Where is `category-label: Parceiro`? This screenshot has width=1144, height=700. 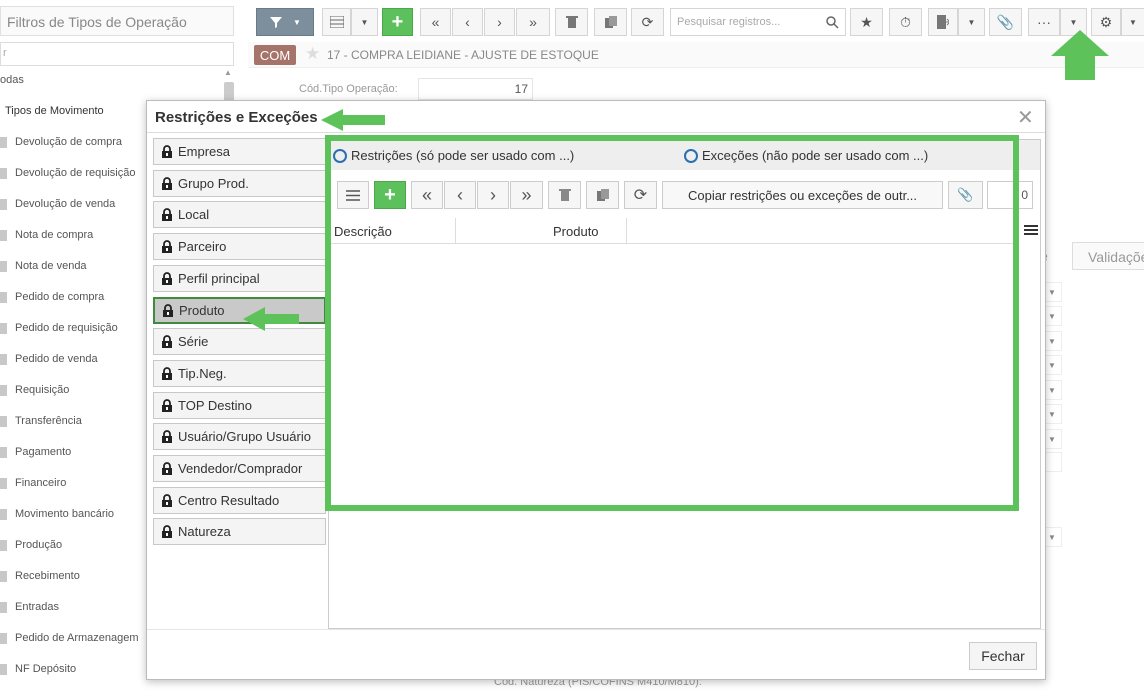 category-label: Parceiro is located at coordinates (202, 247).